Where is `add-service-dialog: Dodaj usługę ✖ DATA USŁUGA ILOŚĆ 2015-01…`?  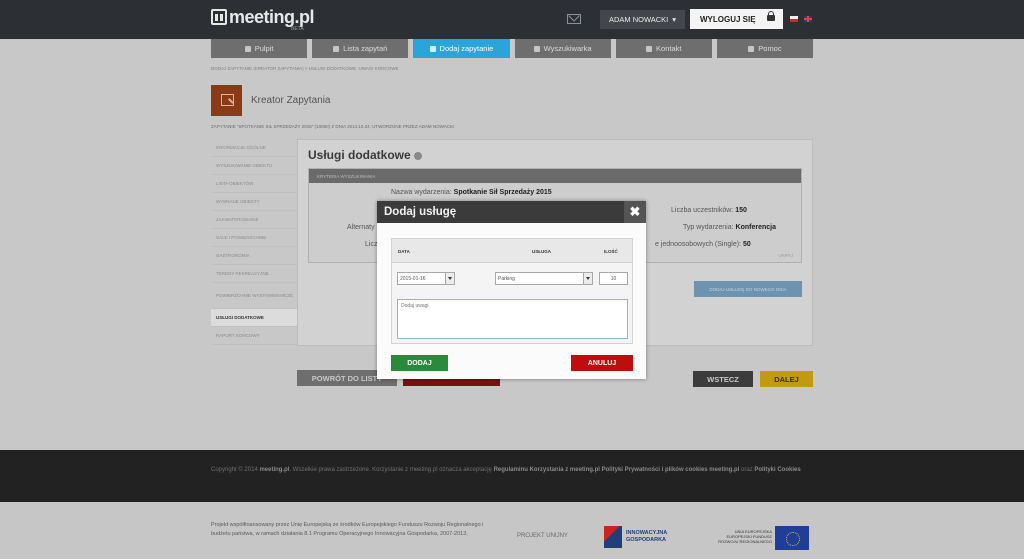 add-service-dialog: Dodaj usługę ✖ DATA USŁUGA ILOŚĆ 2015-01… is located at coordinates (511, 290).